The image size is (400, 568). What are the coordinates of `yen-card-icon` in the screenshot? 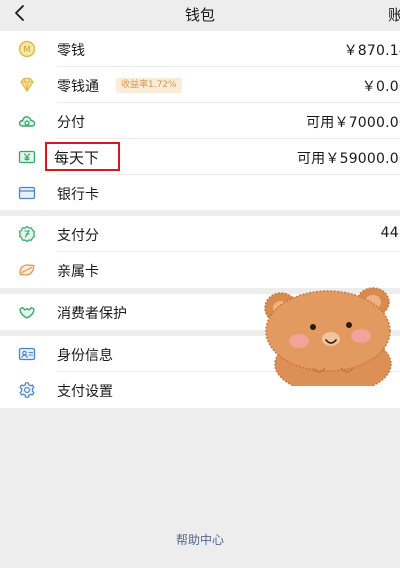 It's located at (27, 157).